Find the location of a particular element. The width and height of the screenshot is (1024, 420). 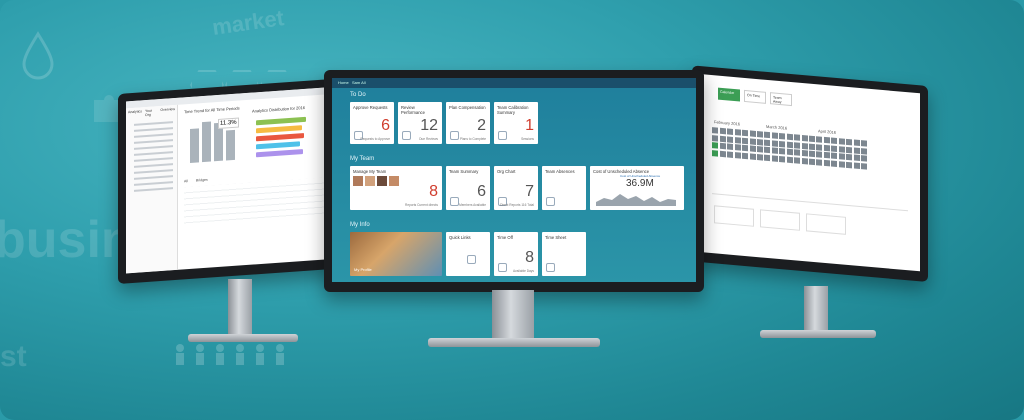

link-icon is located at coordinates (471, 259).